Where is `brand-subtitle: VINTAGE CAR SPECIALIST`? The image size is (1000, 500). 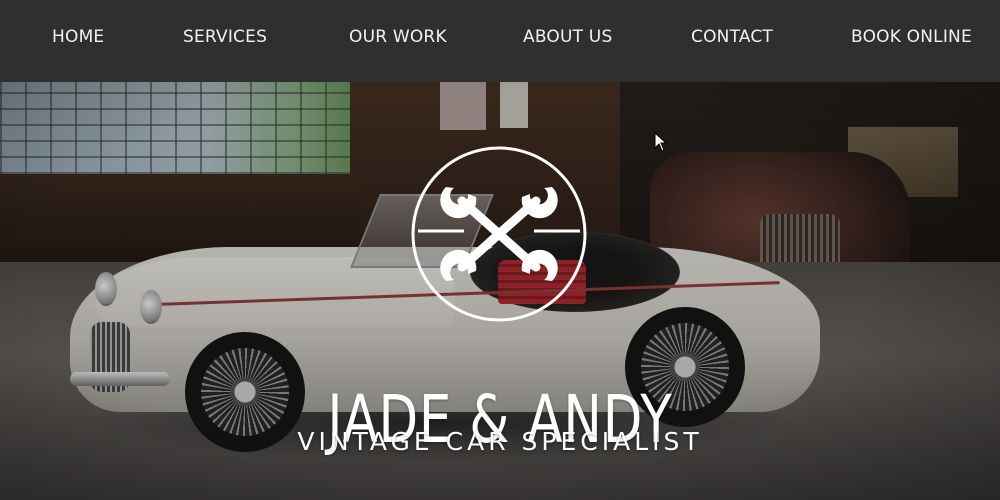
brand-subtitle: VINTAGE CAR SPECIALIST is located at coordinates (500, 441).